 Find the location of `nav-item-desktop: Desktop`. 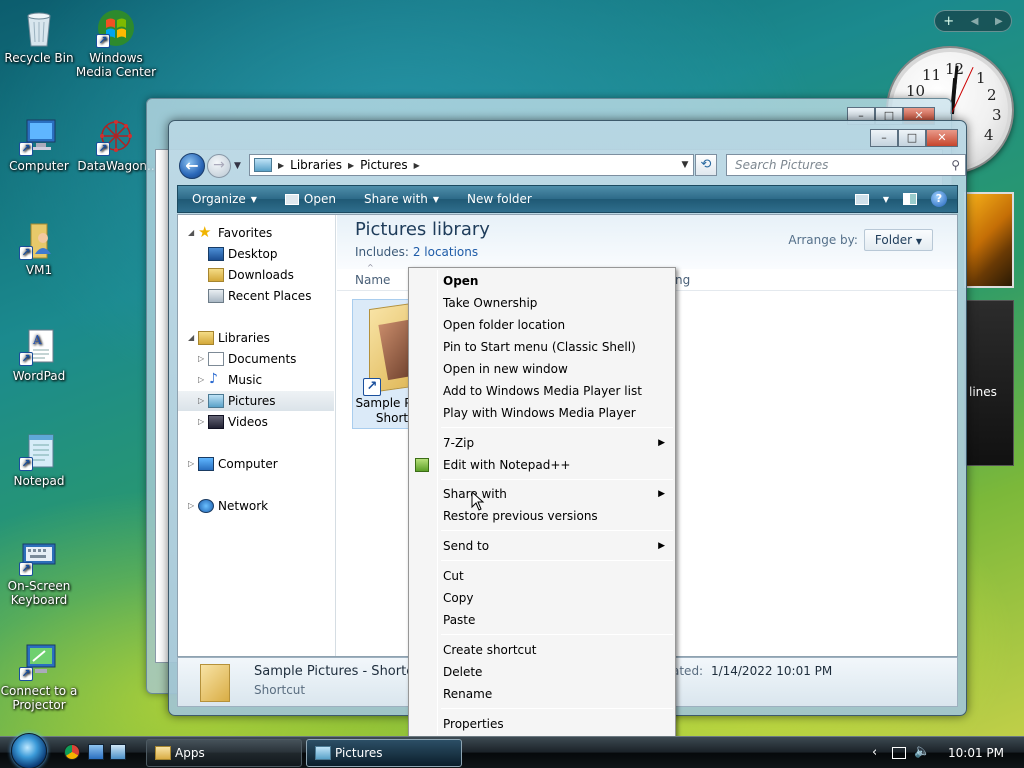

nav-item-desktop: Desktop is located at coordinates (256, 254).